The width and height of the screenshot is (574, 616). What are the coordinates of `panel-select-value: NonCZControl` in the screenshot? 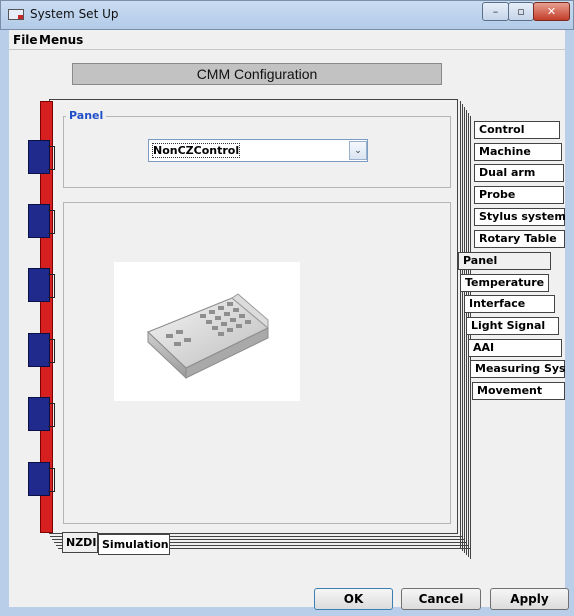 It's located at (196, 150).